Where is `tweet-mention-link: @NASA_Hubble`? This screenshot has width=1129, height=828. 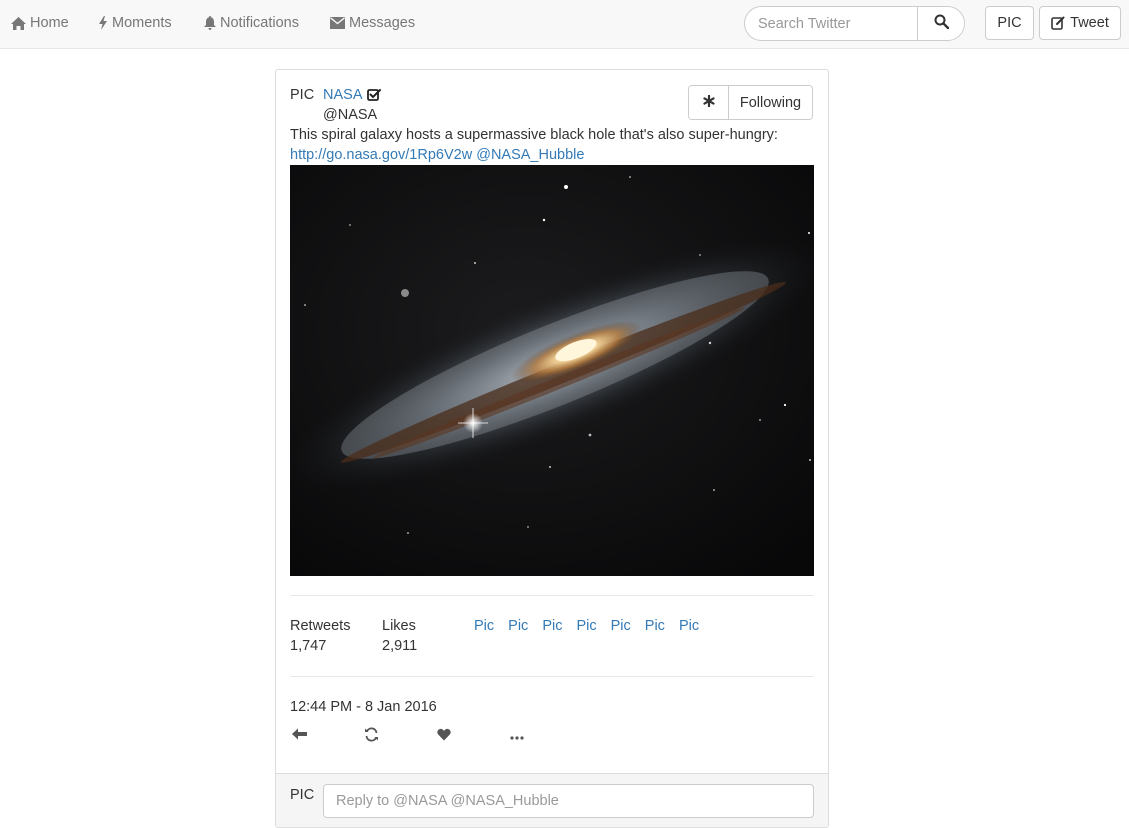 tweet-mention-link: @NASA_Hubble is located at coordinates (530, 155).